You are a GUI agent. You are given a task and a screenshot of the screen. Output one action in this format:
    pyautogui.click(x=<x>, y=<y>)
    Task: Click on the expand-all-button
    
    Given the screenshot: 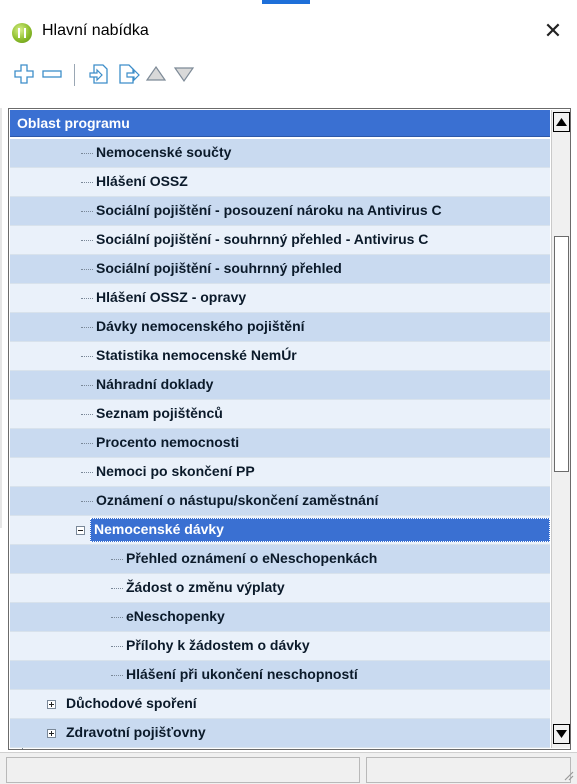 What is the action you would take?
    pyautogui.click(x=24, y=74)
    